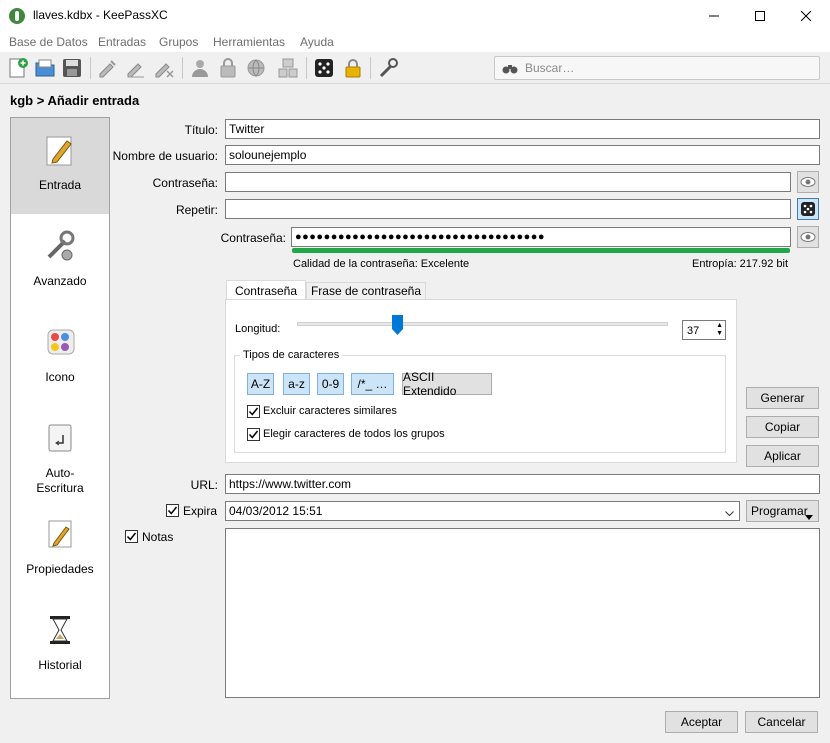  I want to click on generated-password-input: ●●●●●●●●●●●●●●●●●●●●●●●●●●●●●●●●●●●, so click(541, 237).